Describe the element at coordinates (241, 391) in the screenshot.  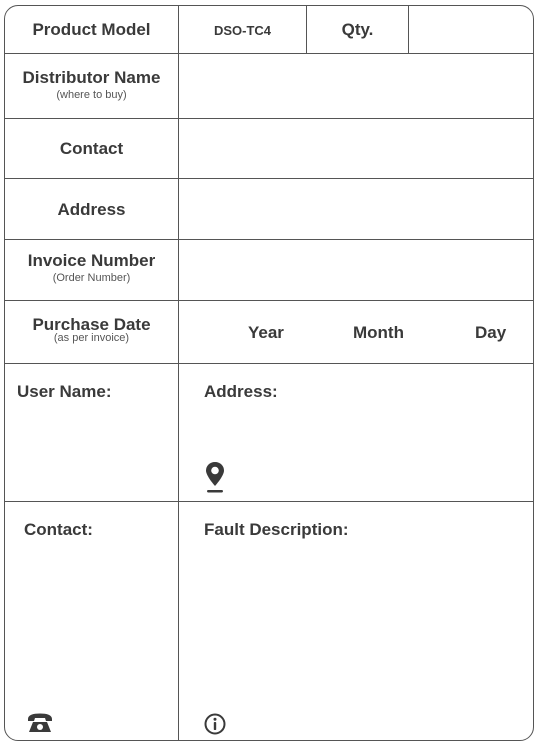
I see `user-address-label: Address:` at that location.